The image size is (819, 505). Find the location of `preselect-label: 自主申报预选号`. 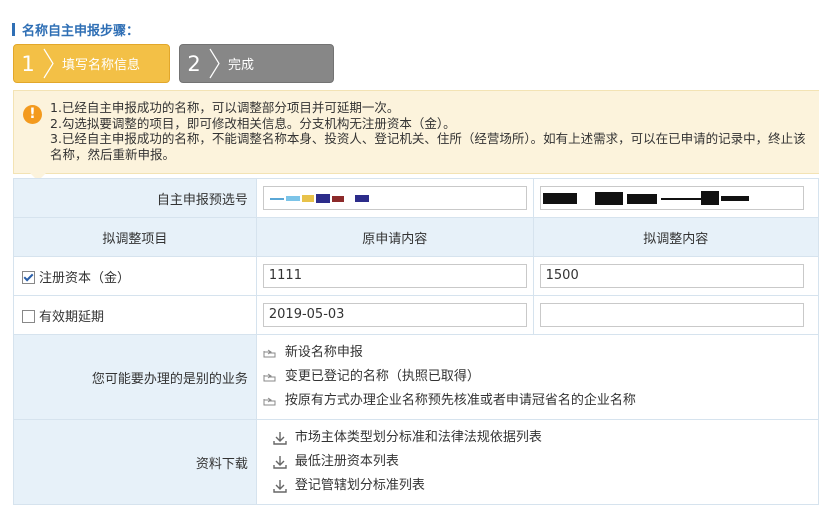

preselect-label: 自主申报预选号 is located at coordinates (135, 198).